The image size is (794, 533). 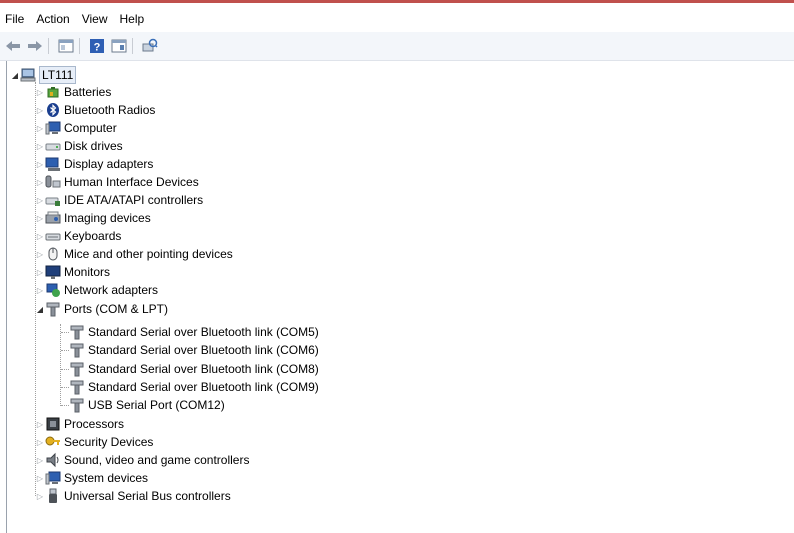 I want to click on tree-item-ide-controllers: ▷ IDE ATA/ATAPI controllers, so click(x=119, y=200).